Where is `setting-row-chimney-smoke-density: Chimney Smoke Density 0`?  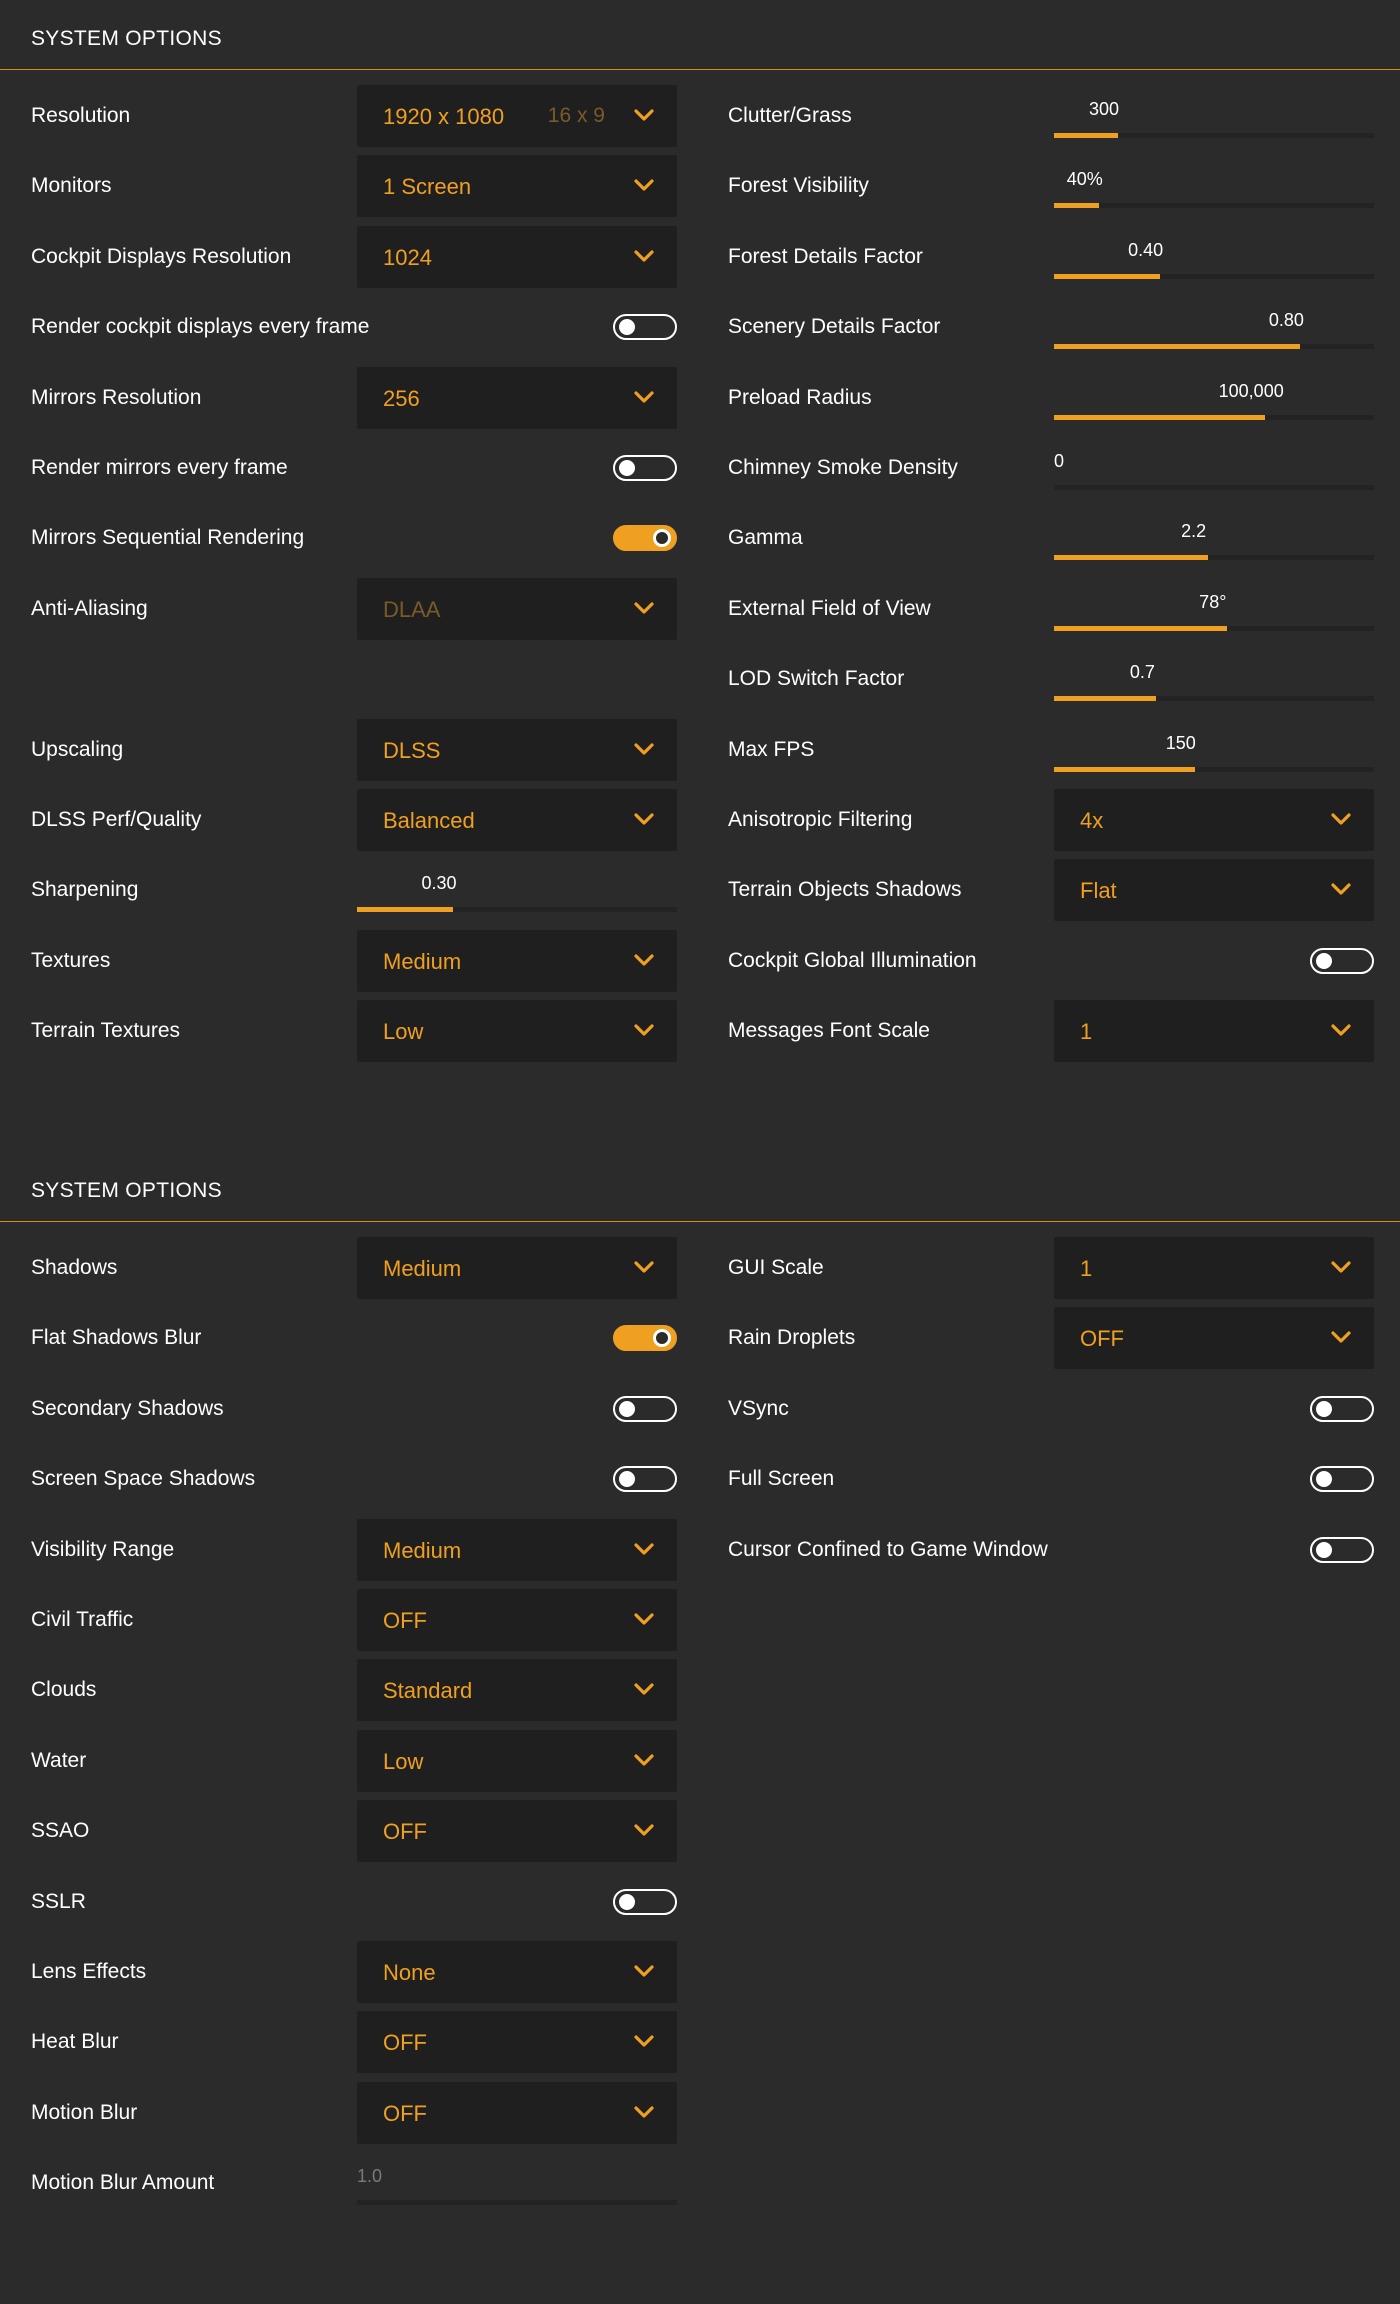
setting-row-chimney-smoke-density: Chimney Smoke Density 0 is located at coordinates (700, 468).